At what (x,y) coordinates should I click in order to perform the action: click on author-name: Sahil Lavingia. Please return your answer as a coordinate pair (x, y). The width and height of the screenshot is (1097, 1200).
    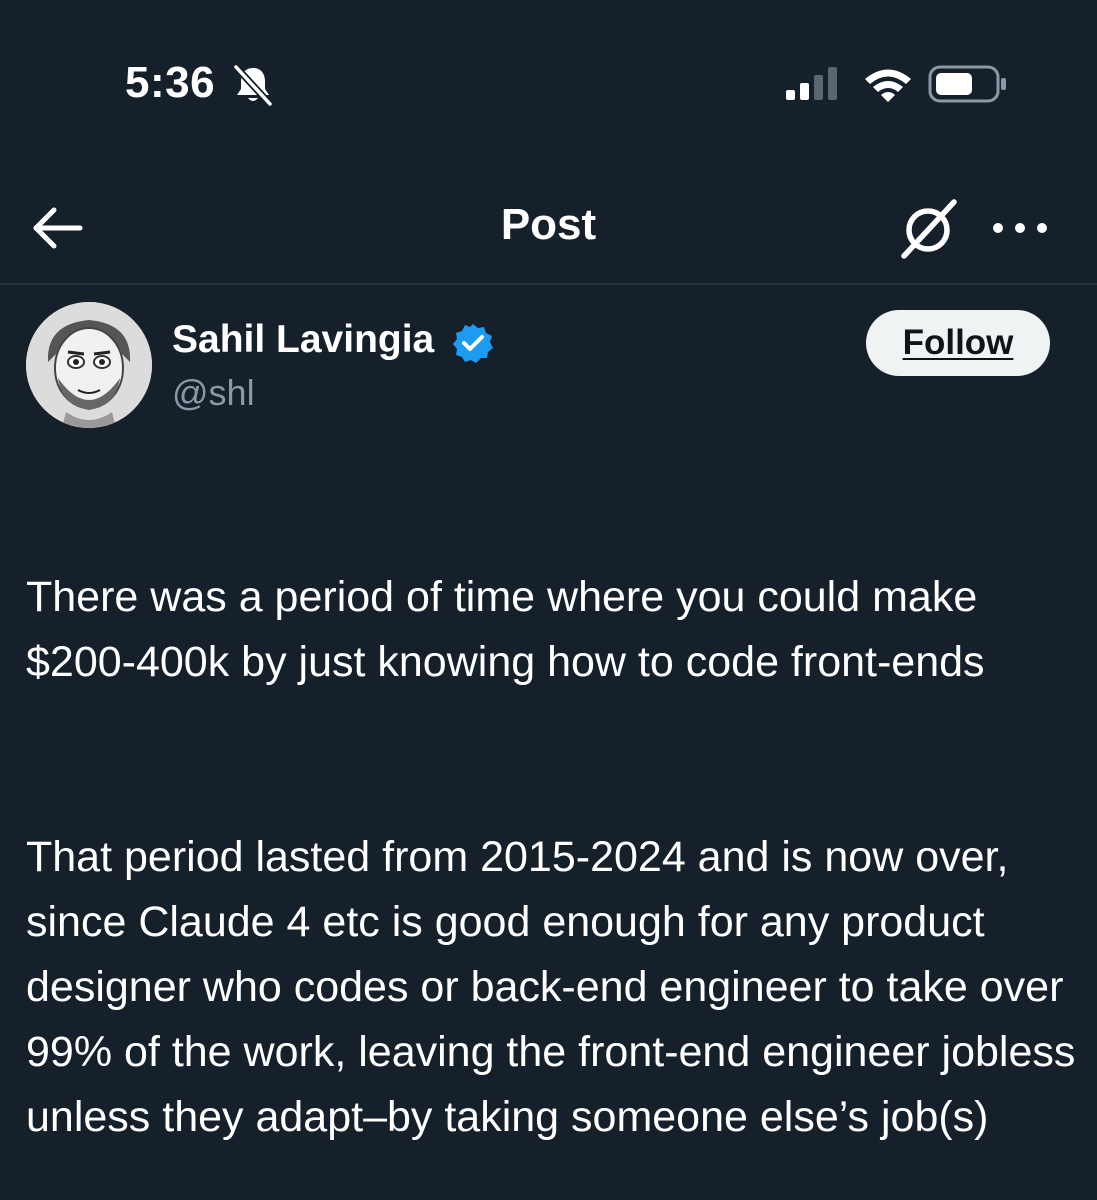
    Looking at the image, I should click on (303, 340).